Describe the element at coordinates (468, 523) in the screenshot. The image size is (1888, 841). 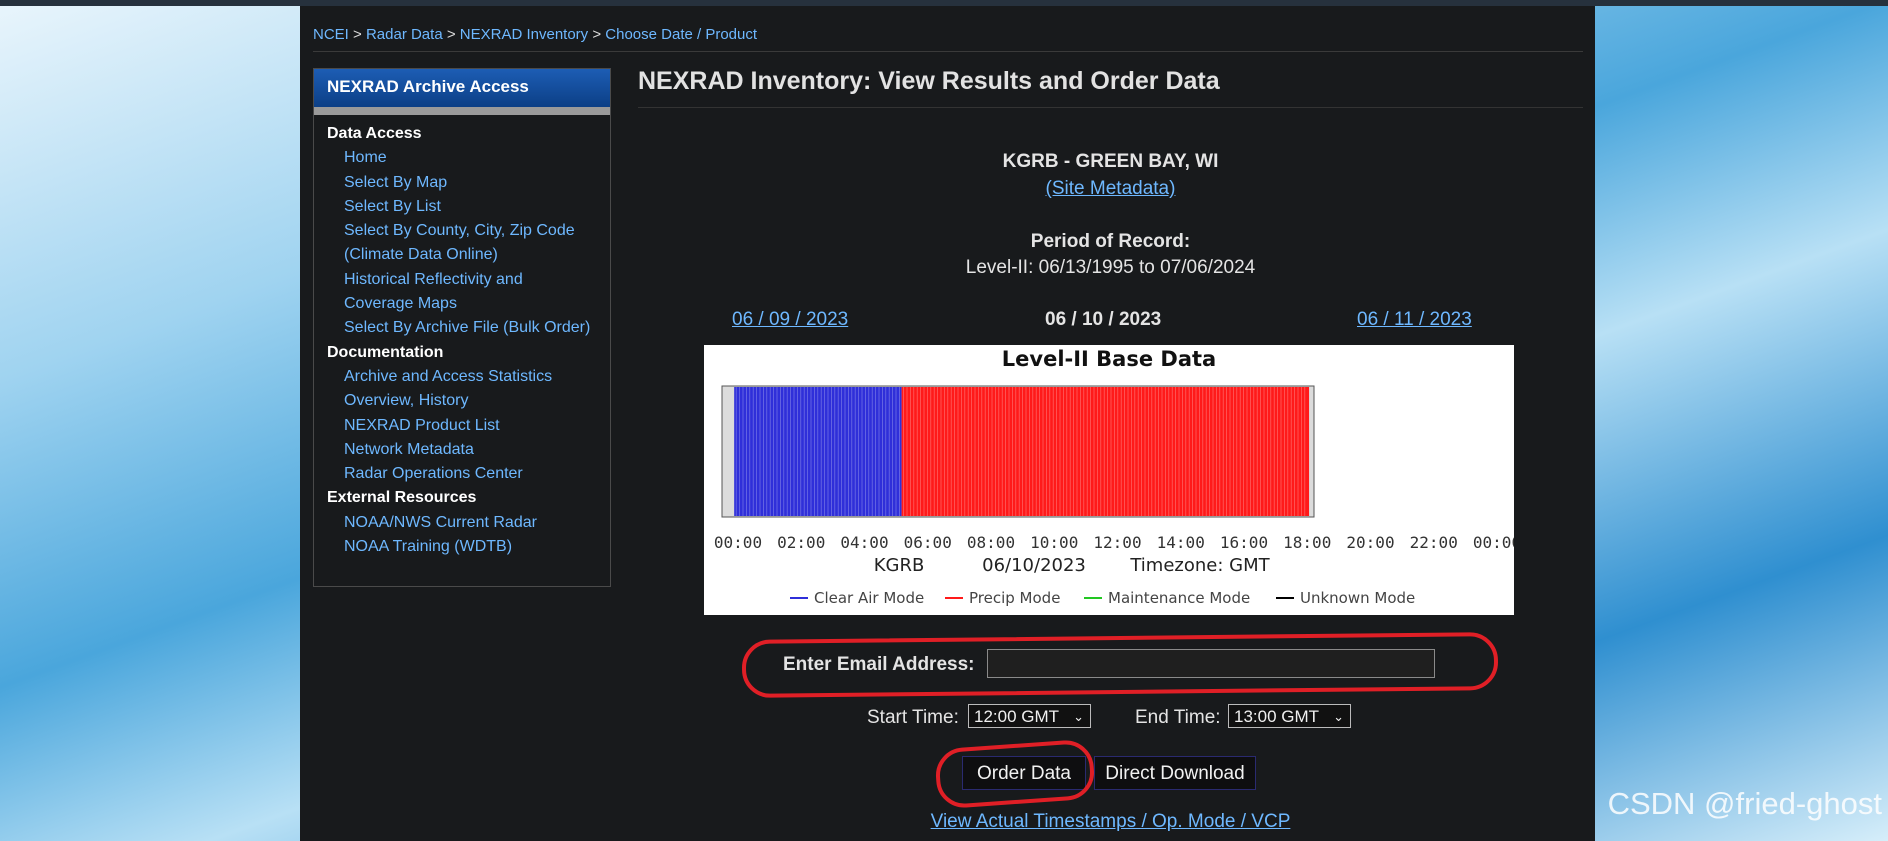
I see `sidebar-item-nws-current-radar: NOAA/NWS Current Radar` at that location.